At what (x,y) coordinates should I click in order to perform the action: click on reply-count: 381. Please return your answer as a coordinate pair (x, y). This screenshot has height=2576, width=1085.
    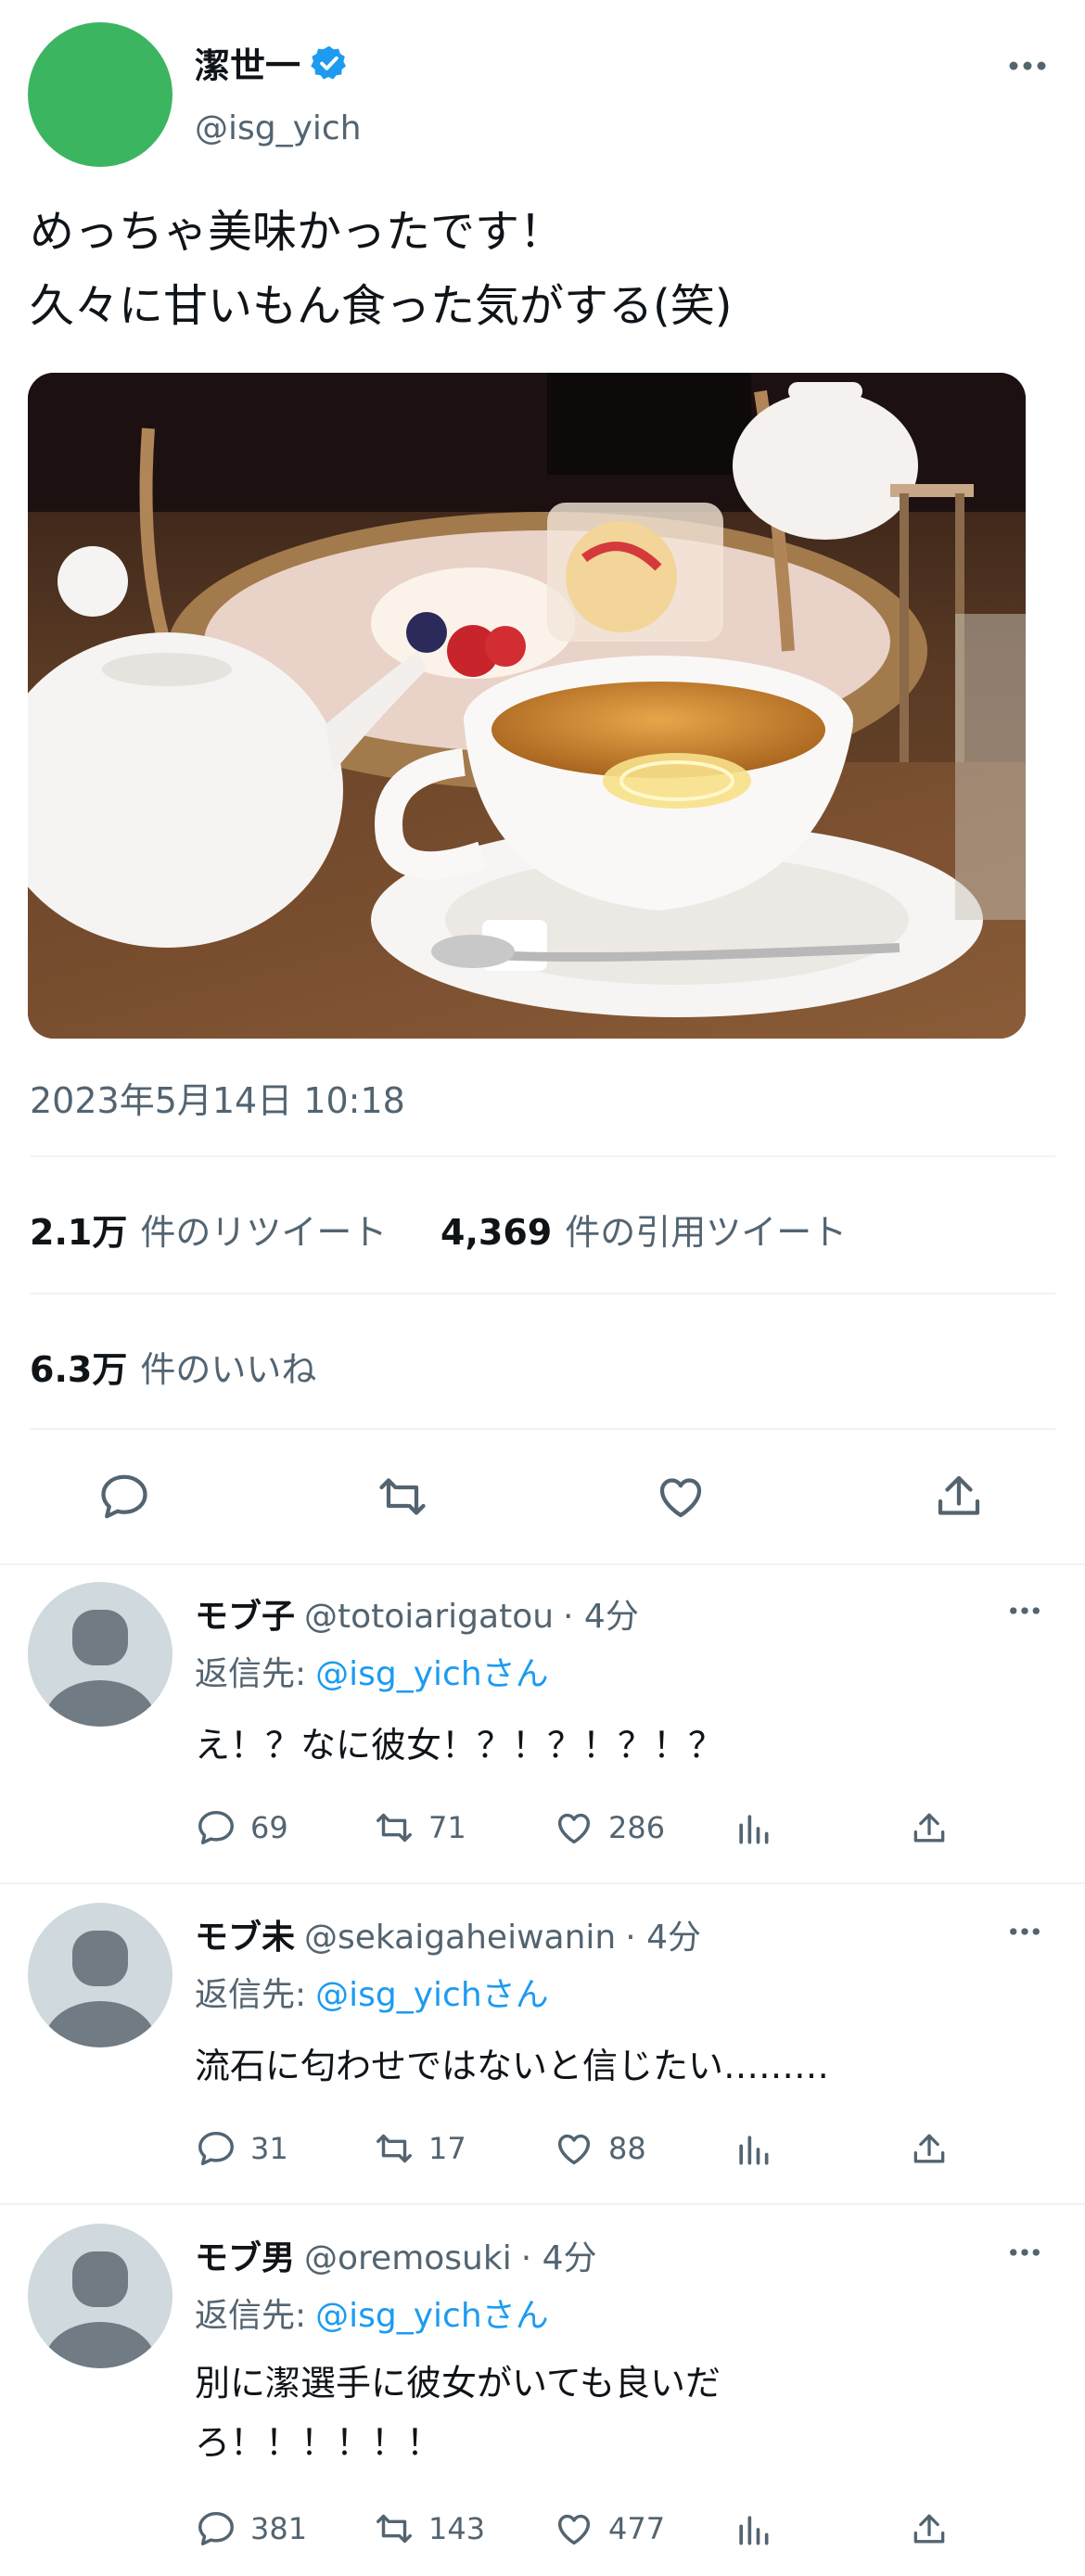
    Looking at the image, I should click on (279, 2528).